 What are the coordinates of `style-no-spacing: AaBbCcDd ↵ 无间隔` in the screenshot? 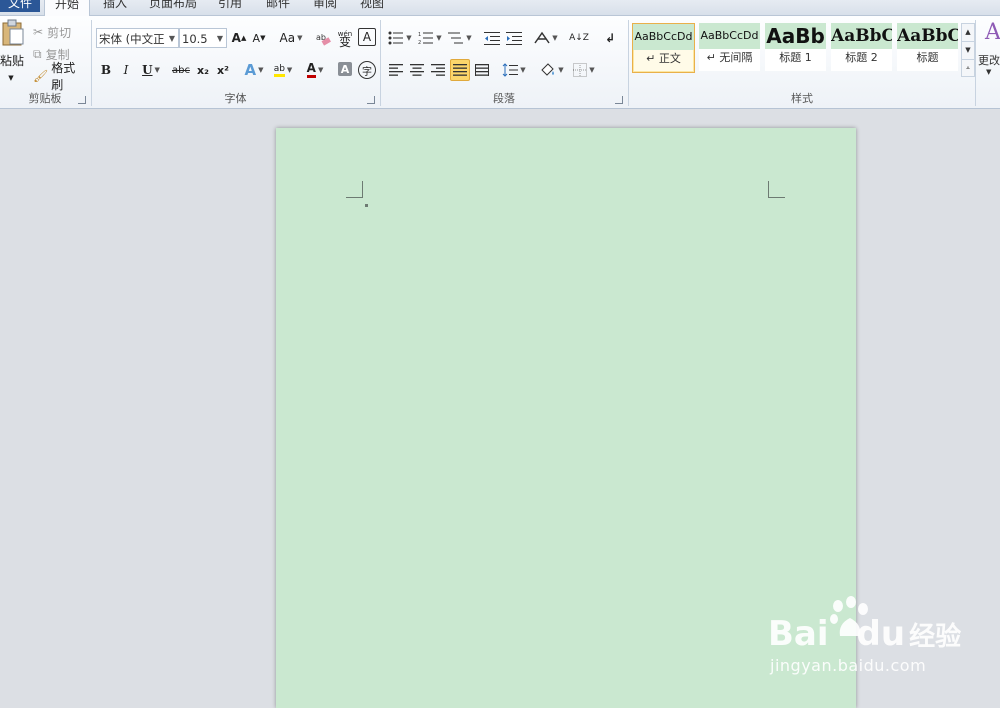 It's located at (729, 47).